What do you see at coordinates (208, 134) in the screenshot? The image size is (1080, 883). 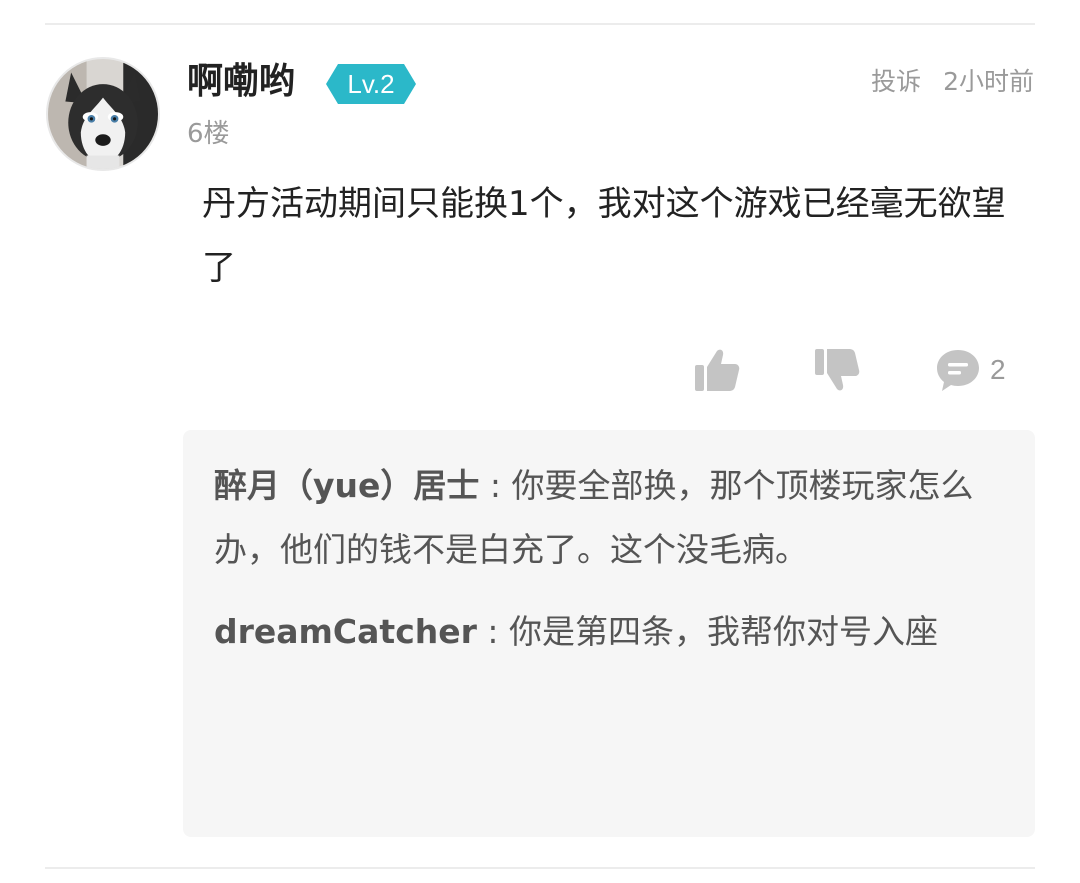 I see `floor-number: 6楼` at bounding box center [208, 134].